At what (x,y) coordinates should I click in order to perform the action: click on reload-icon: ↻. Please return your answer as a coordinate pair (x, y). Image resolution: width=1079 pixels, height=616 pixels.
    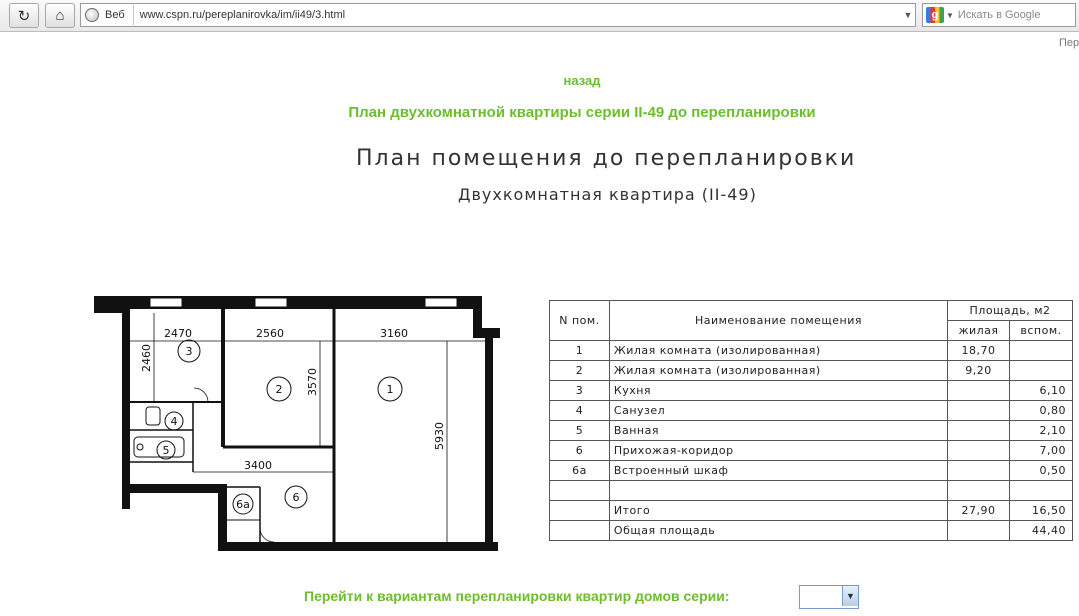
    Looking at the image, I should click on (24, 16).